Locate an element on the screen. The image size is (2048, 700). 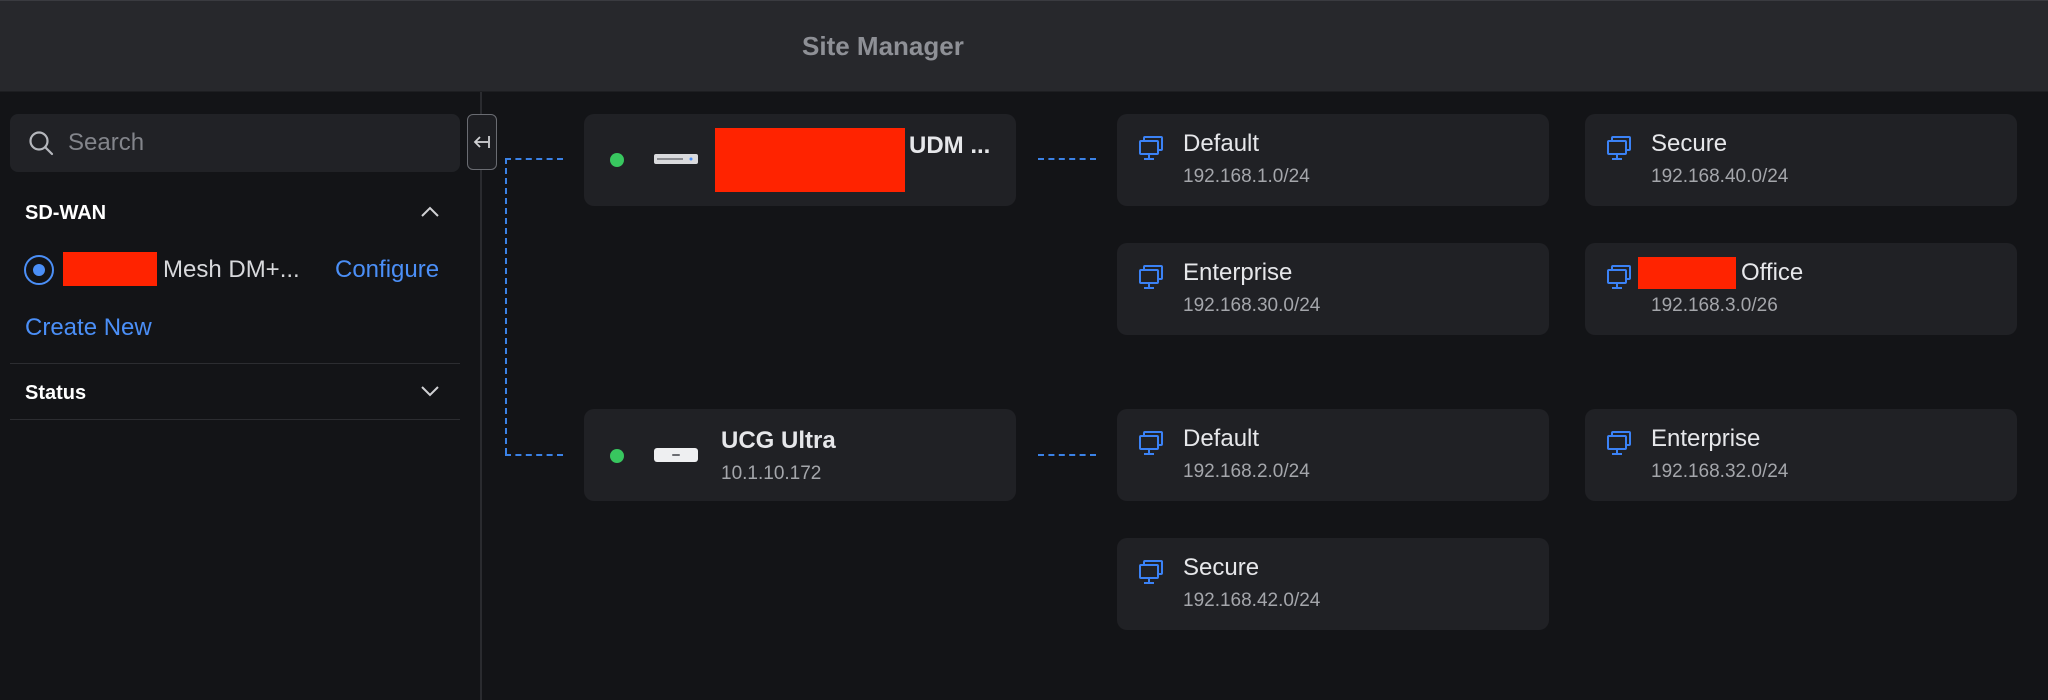
network-name: Office is located at coordinates (1772, 272).